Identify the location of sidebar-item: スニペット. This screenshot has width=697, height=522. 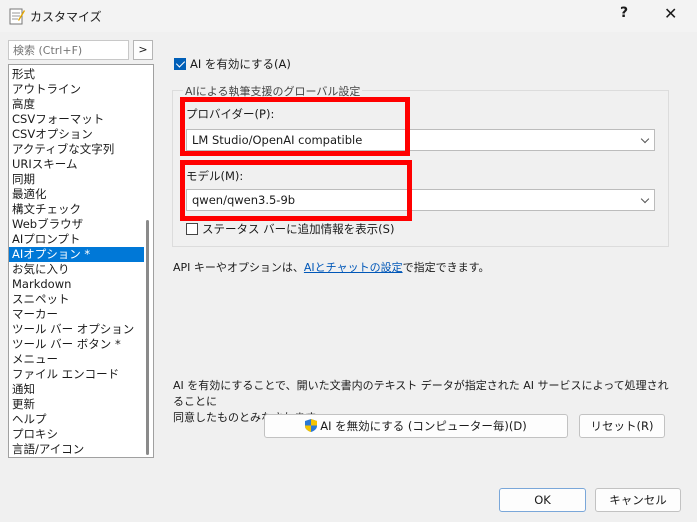
(76, 299).